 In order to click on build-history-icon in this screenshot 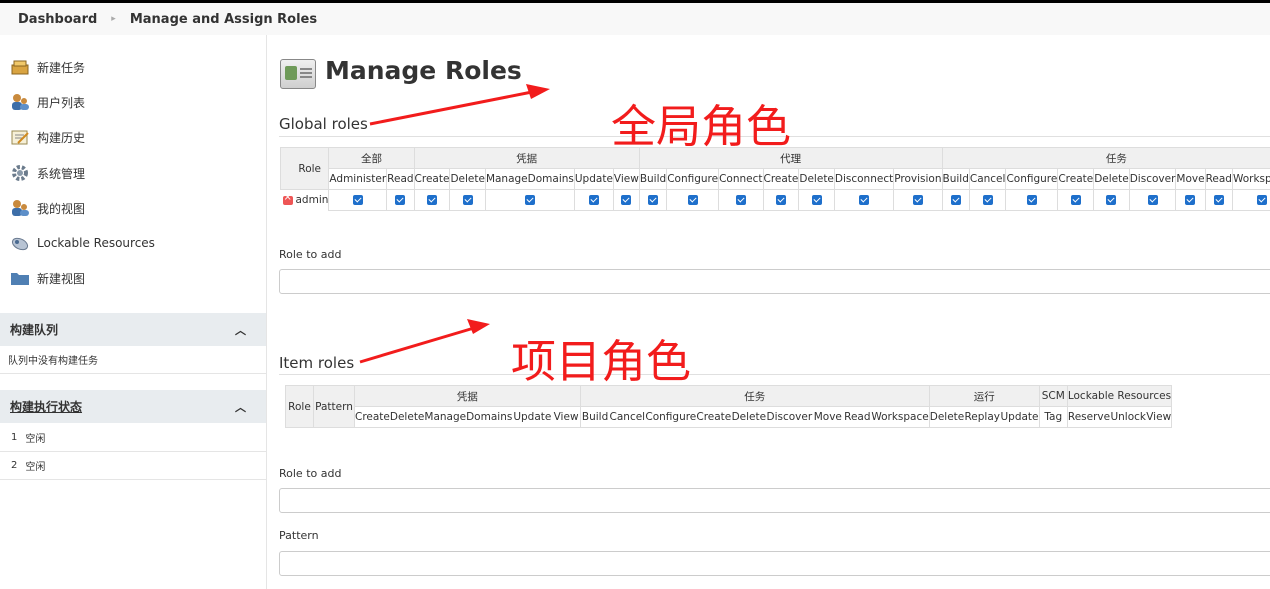, I will do `click(20, 137)`.